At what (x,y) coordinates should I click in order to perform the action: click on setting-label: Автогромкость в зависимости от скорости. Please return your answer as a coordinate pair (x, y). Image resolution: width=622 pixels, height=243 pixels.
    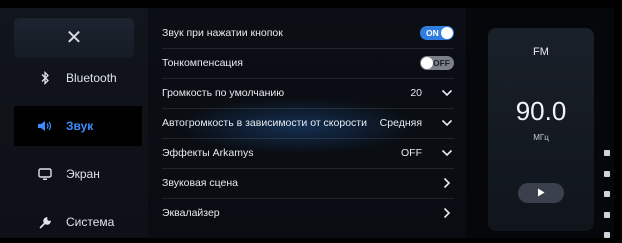
    Looking at the image, I should click on (264, 123).